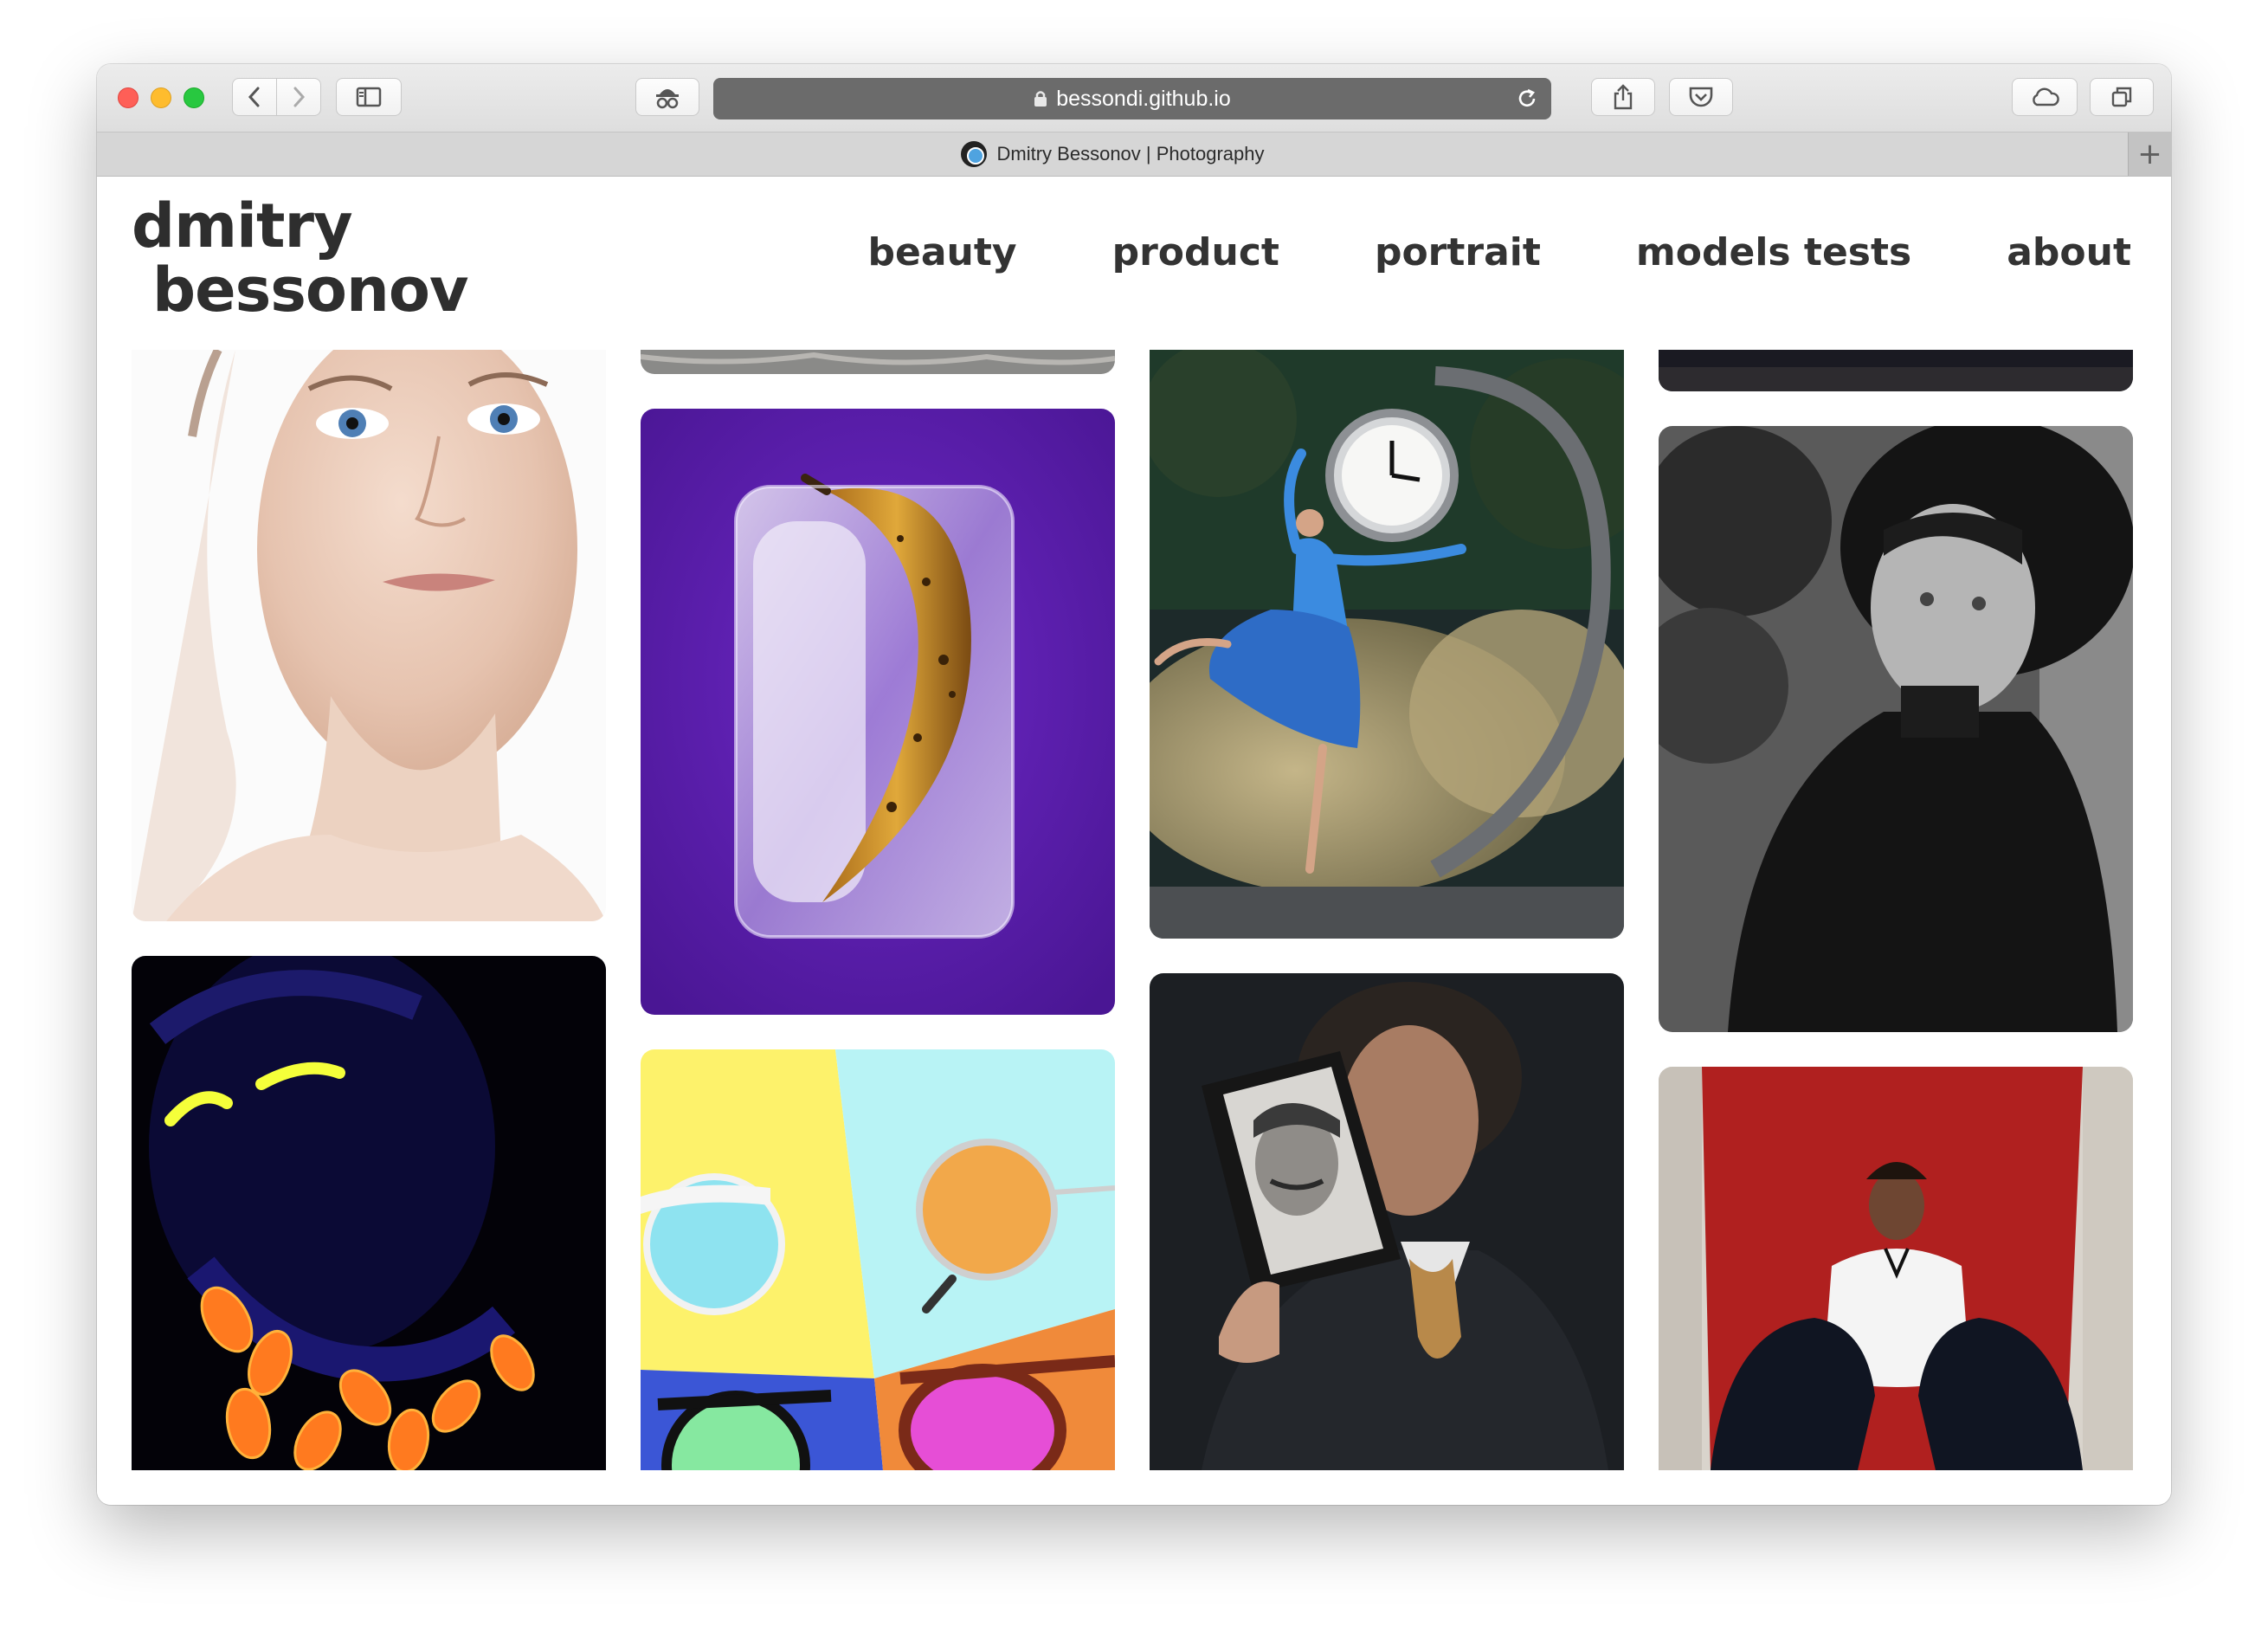  What do you see at coordinates (1143, 98) in the screenshot?
I see `url-text: bessondi.github.io` at bounding box center [1143, 98].